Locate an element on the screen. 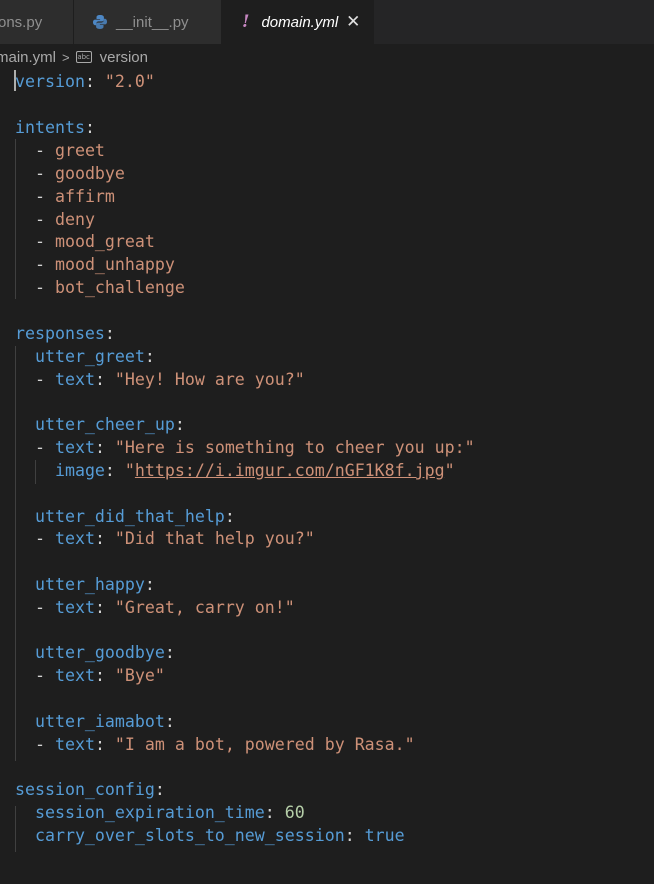  breadcrumb-file: main.yml is located at coordinates (28, 57).